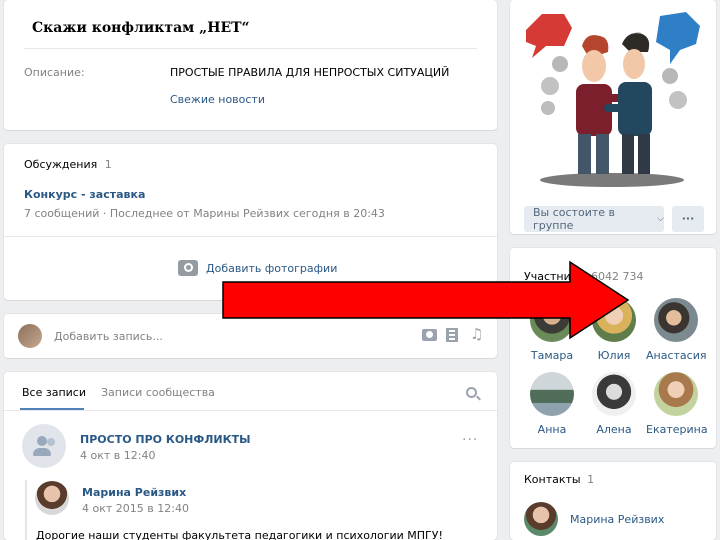 This screenshot has width=720, height=540. I want to click on contacts-label: Контакты, so click(552, 479).